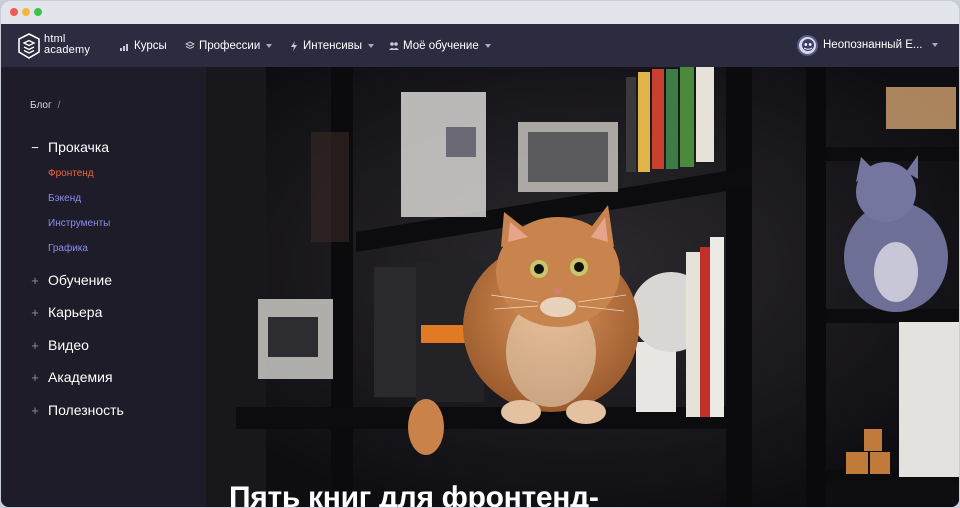 This screenshot has height=508, width=960. What do you see at coordinates (79, 147) in the screenshot?
I see `sidebar-section-label: Прокачка` at bounding box center [79, 147].